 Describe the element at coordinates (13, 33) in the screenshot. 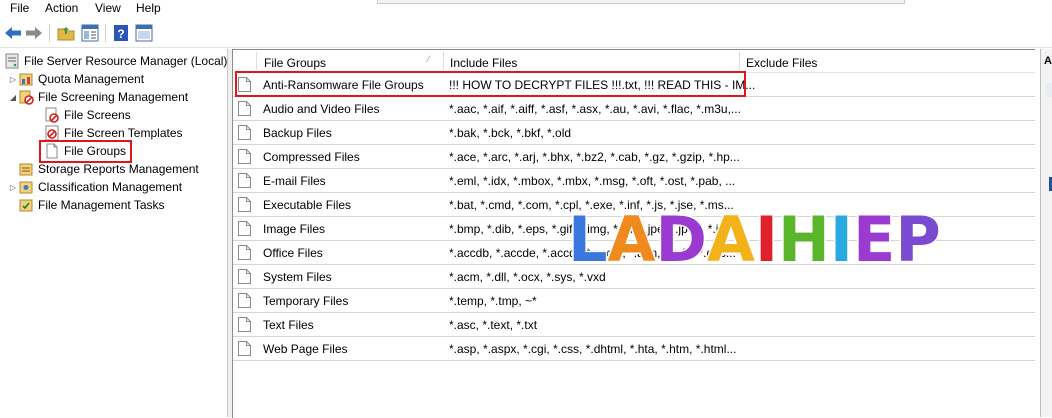

I see `back-icon` at that location.